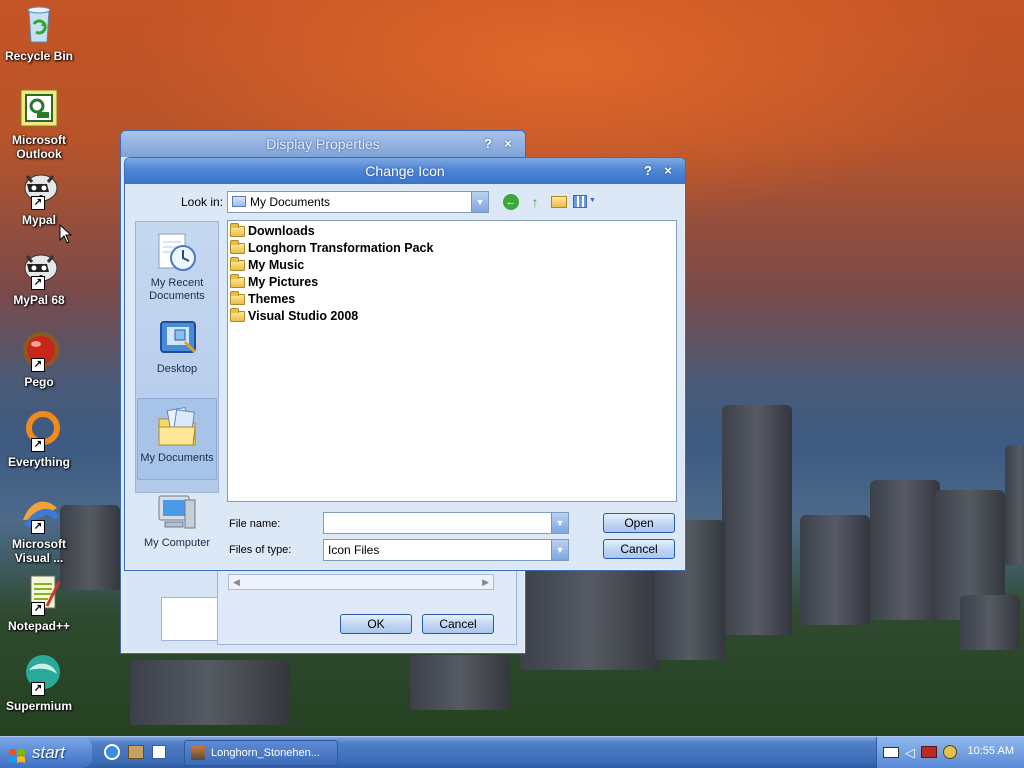  Describe the element at coordinates (177, 338) in the screenshot. I see `desktop-icon` at that location.